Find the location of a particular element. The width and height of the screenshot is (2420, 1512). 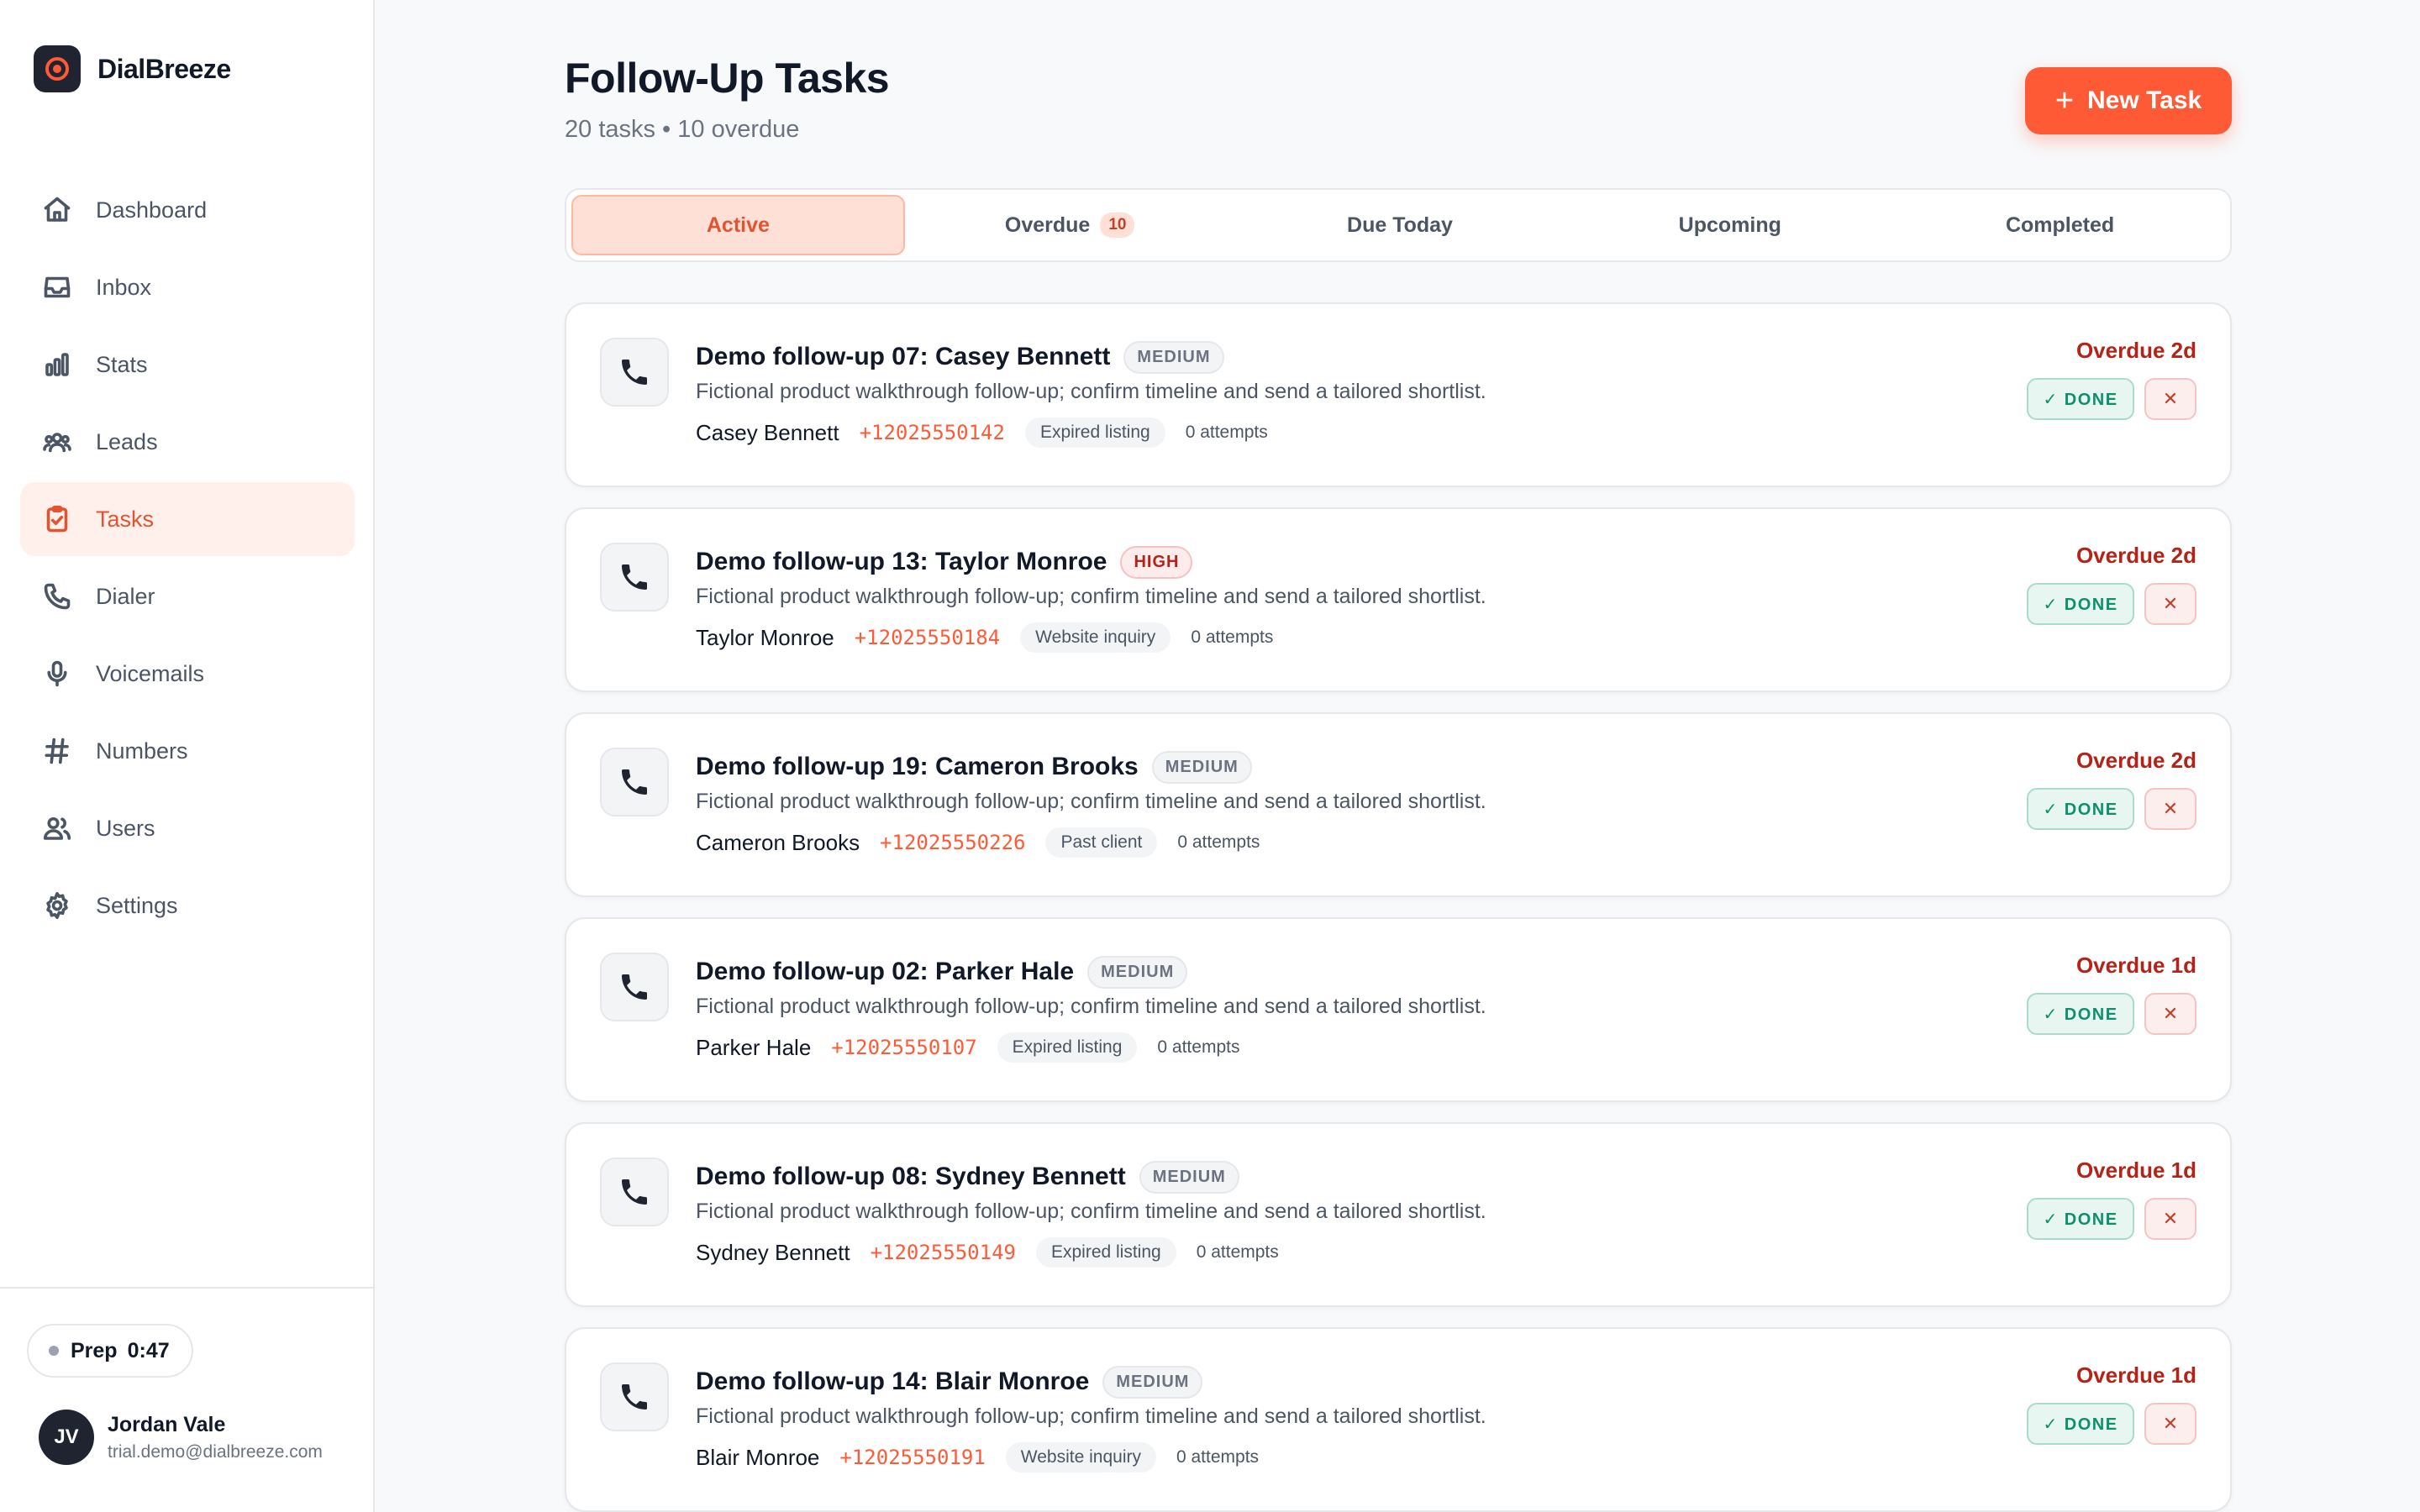

tab-label: Due Today is located at coordinates (1400, 225).